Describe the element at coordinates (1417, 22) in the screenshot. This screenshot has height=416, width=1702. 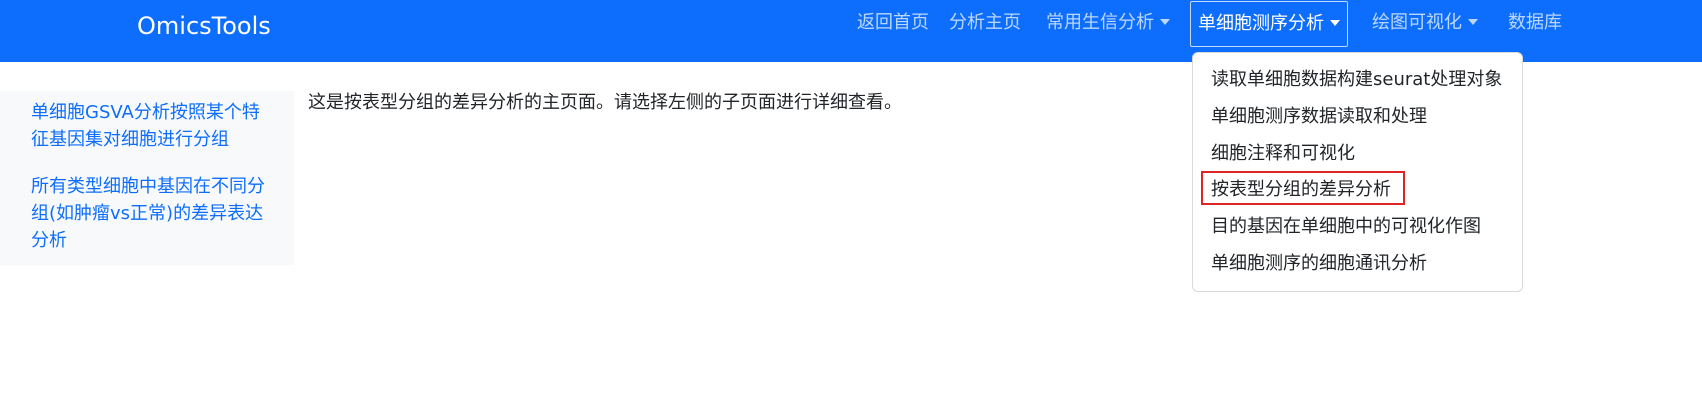
I see `nav-plot-visualization-label: 绘图可视化` at that location.